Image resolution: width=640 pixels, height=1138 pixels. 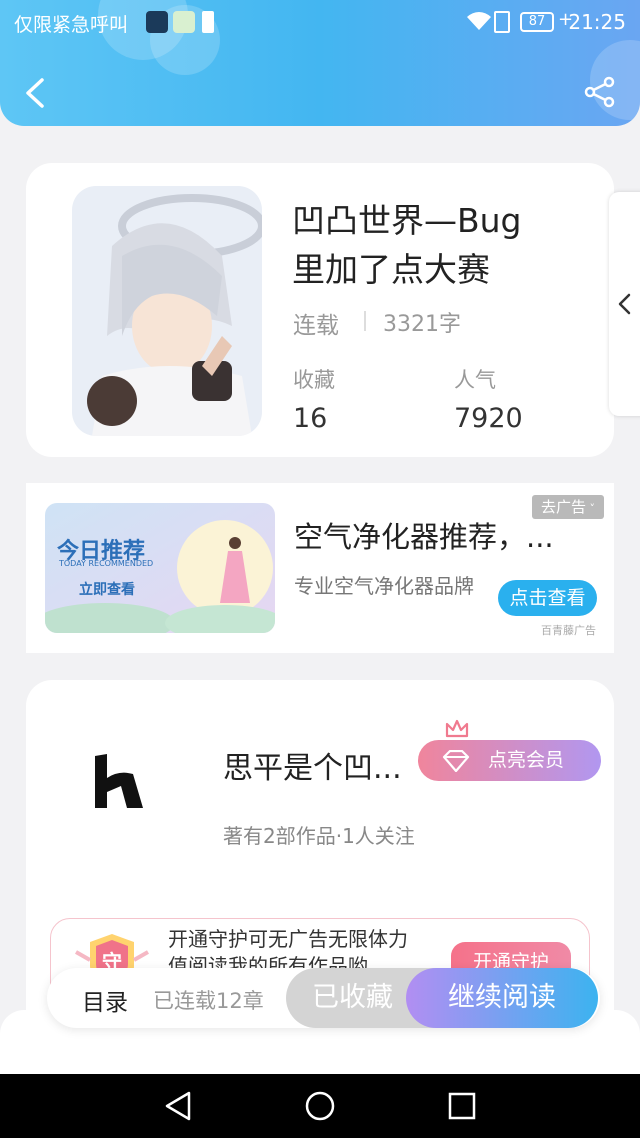 What do you see at coordinates (365, 321) in the screenshot?
I see `divider` at bounding box center [365, 321].